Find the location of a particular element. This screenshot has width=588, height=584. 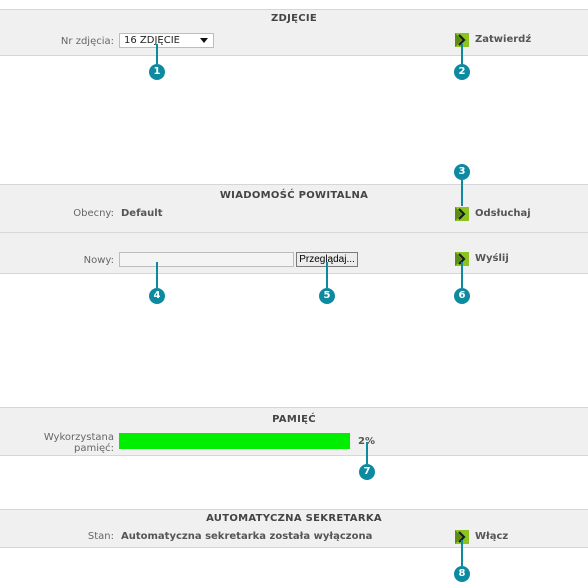

photo-number-select: 16 ZDJĘCIE is located at coordinates (166, 40).